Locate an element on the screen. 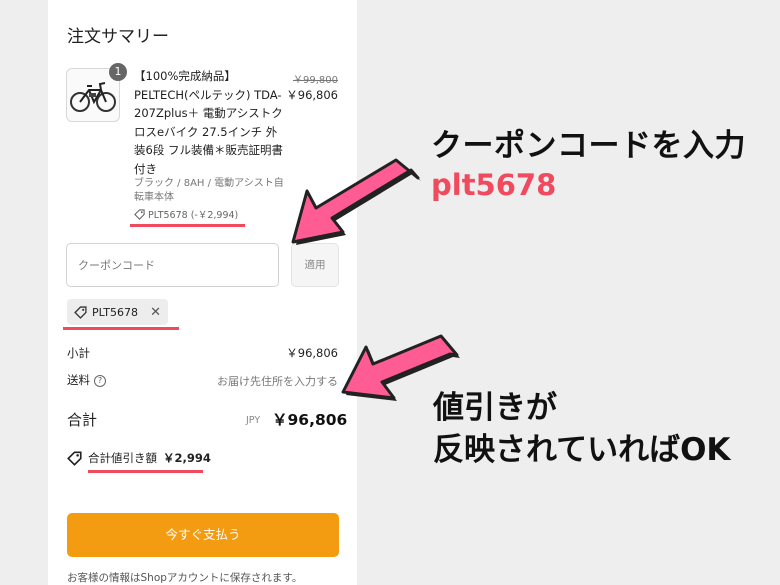  annotation-coupon-code: plt5678 is located at coordinates (494, 185).